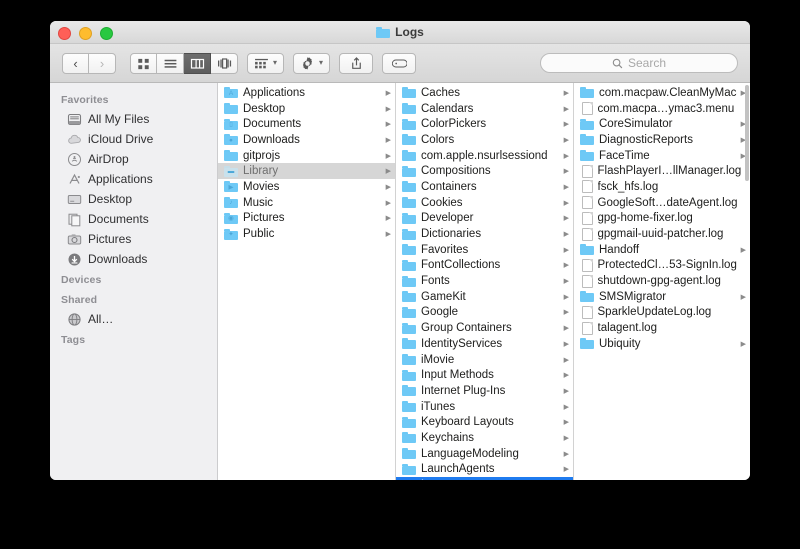 The height and width of the screenshot is (549, 800). What do you see at coordinates (662, 140) in the screenshot?
I see `folder-row: DiagnosticReports ▶` at bounding box center [662, 140].